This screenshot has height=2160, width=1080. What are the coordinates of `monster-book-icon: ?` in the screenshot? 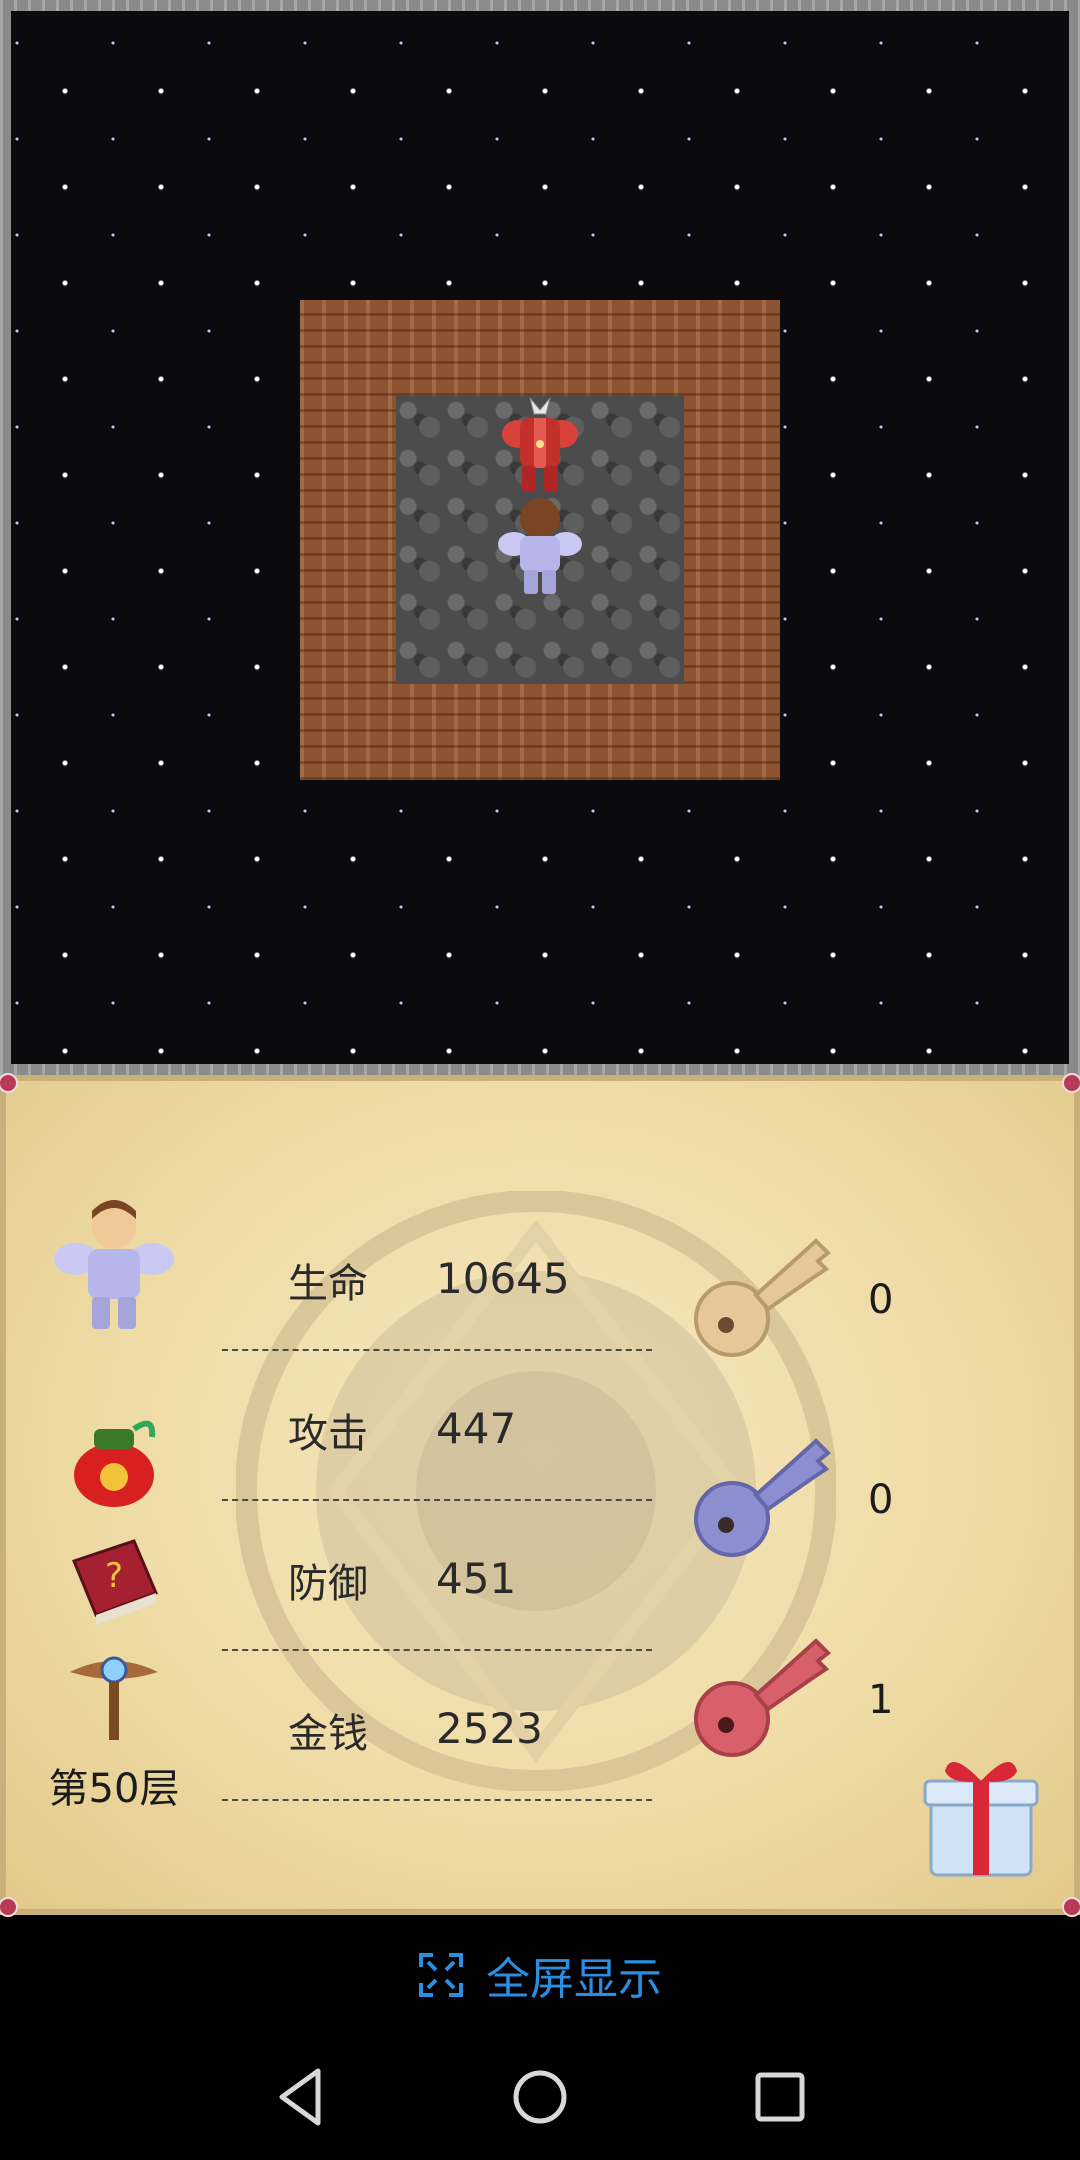 It's located at (114, 1581).